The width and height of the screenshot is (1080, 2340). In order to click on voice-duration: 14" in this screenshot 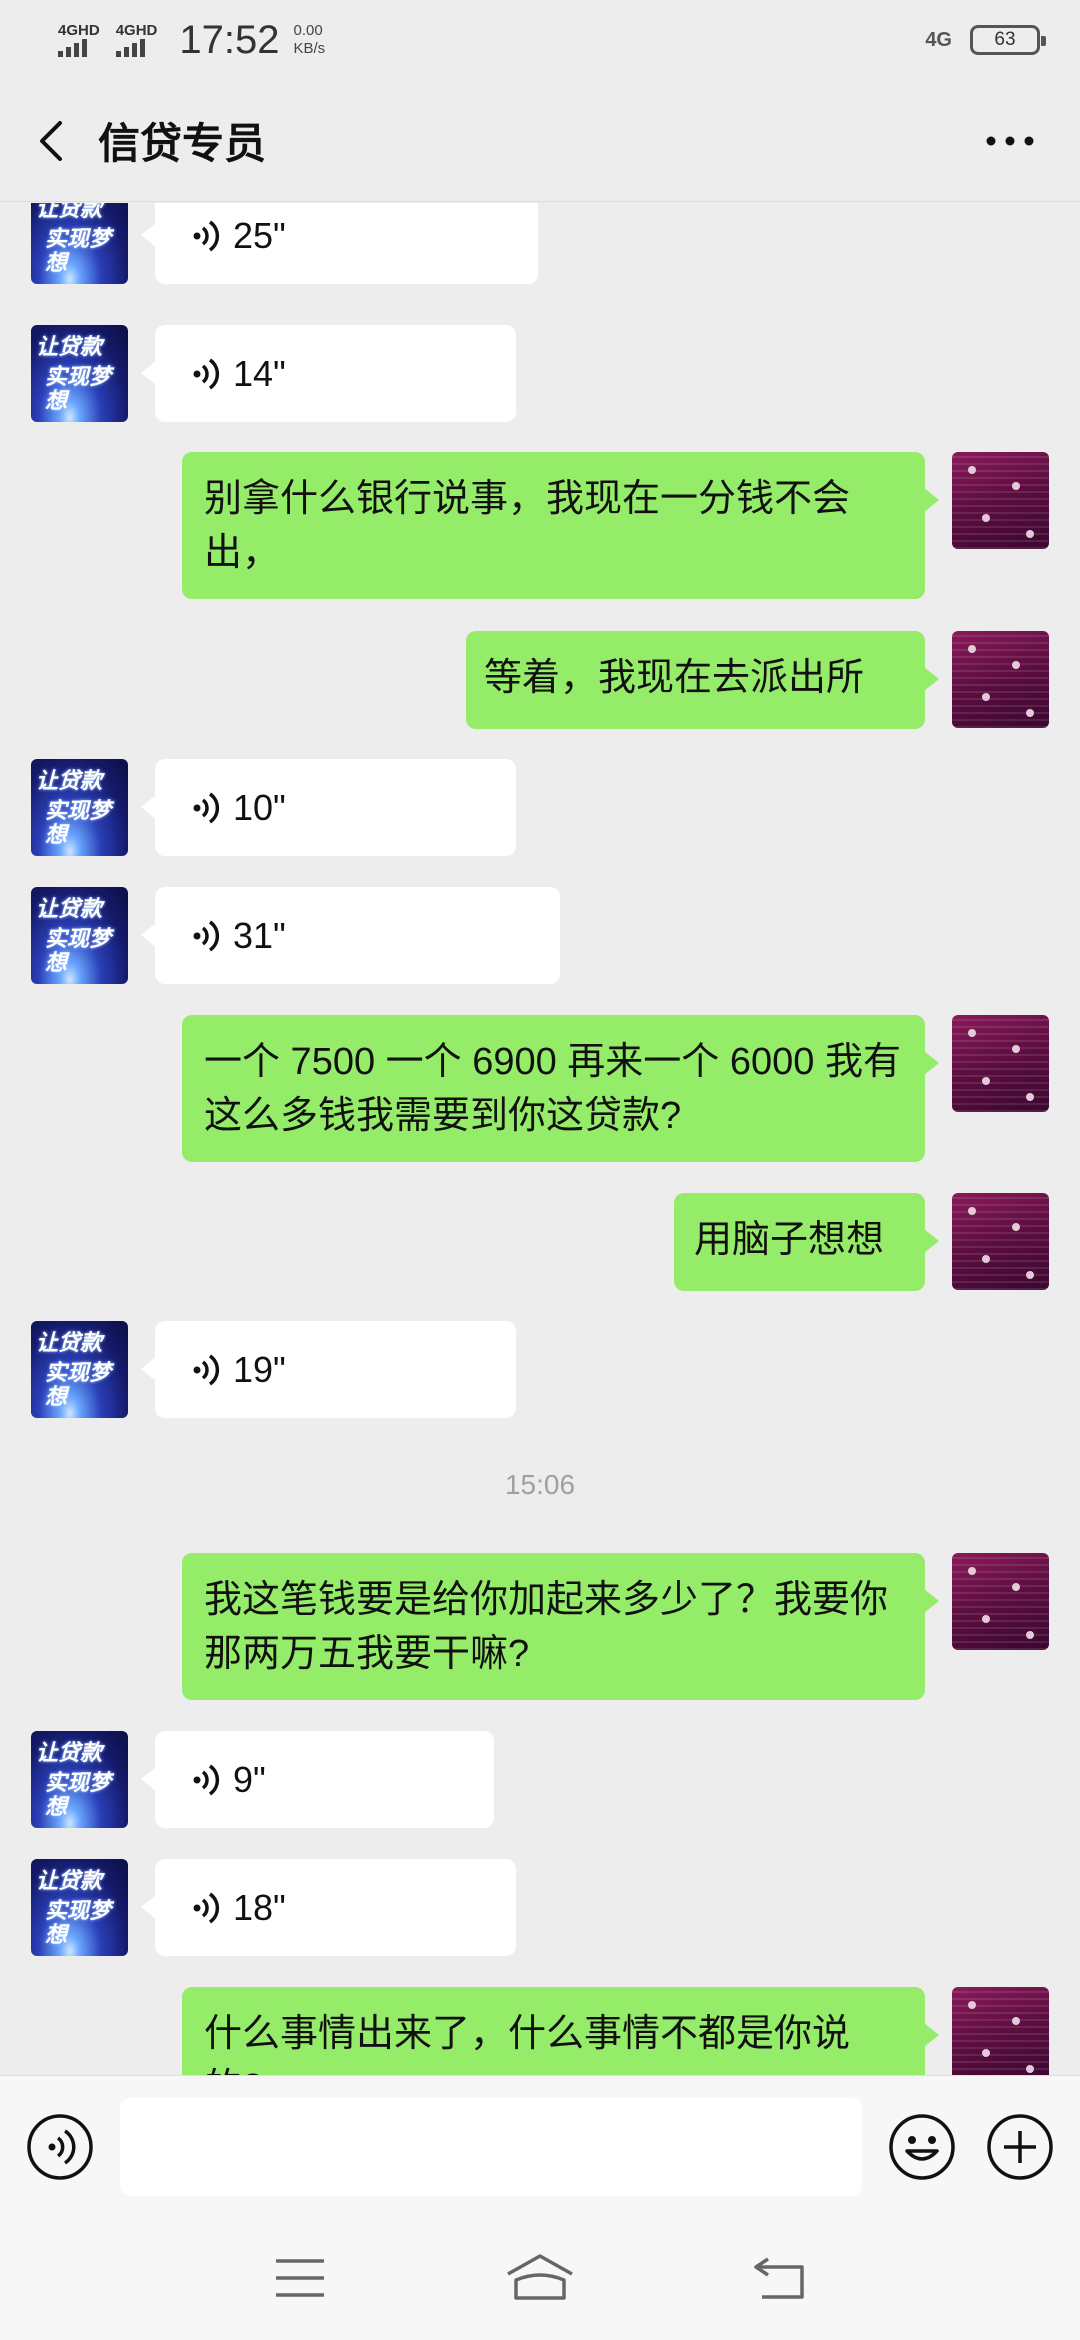, I will do `click(259, 373)`.